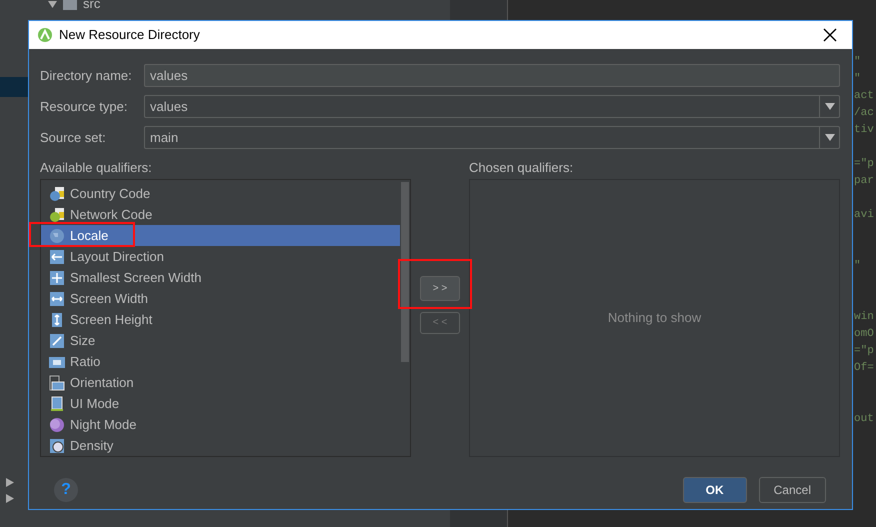 This screenshot has height=527, width=876. Describe the element at coordinates (220, 235) in the screenshot. I see `qualifier-item: Locale` at that location.